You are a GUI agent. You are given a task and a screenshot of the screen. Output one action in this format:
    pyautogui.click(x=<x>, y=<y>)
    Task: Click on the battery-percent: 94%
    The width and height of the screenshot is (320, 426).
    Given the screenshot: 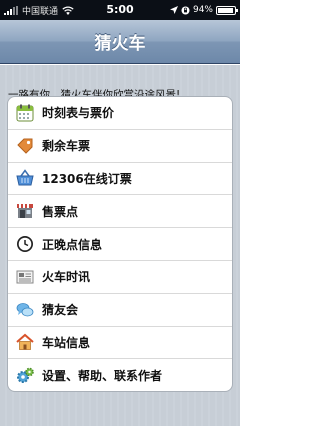 What is the action you would take?
    pyautogui.click(x=202, y=10)
    